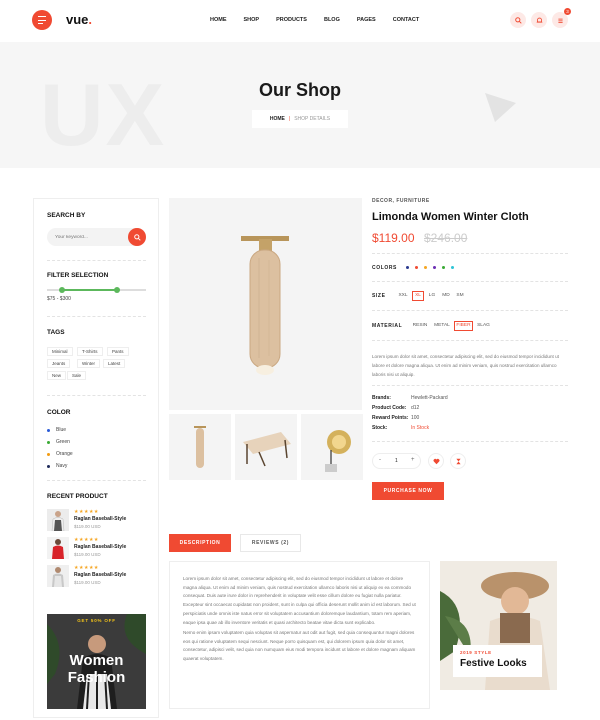 This screenshot has height=720, width=600. Describe the element at coordinates (463, 326) in the screenshot. I see `material-option-selected: FIBER` at that location.